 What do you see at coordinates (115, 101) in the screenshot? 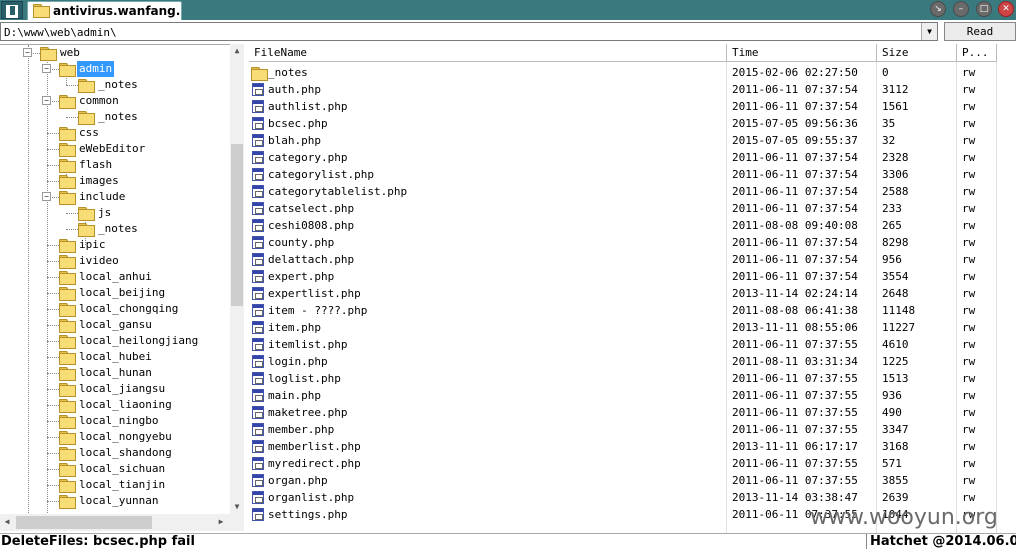
I see `tree-item: − common` at bounding box center [115, 101].